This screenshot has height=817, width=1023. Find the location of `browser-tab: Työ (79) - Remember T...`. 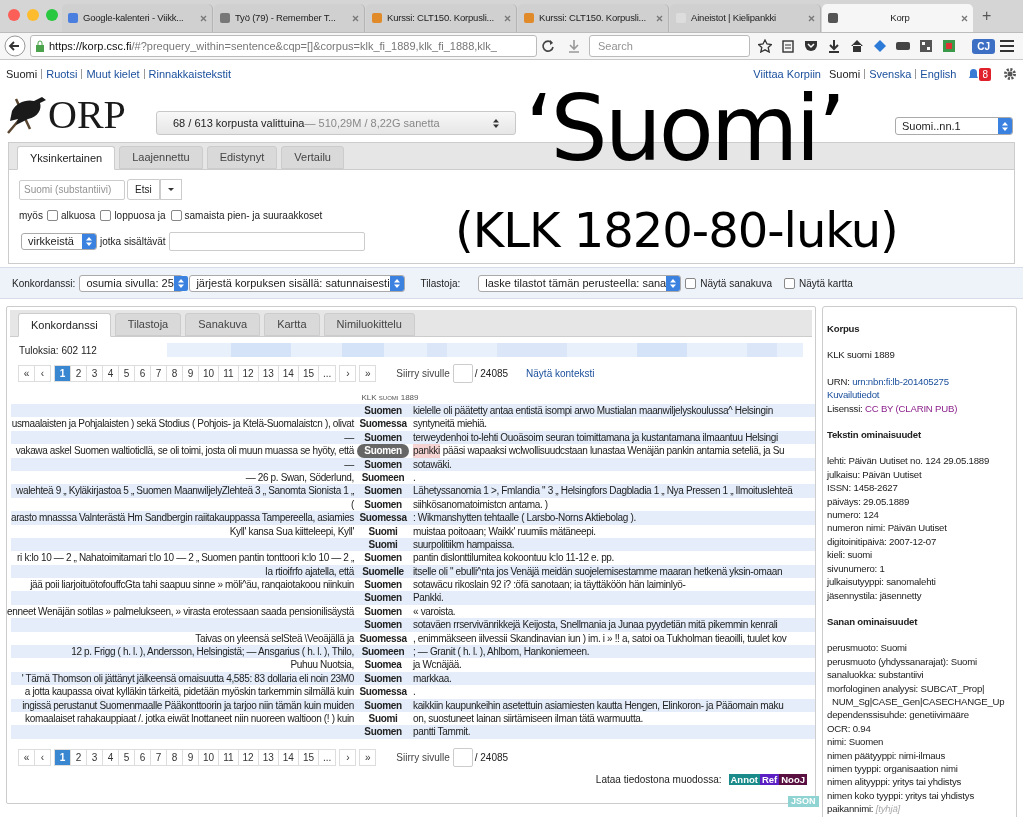

browser-tab: Työ (79) - Remember T... is located at coordinates (289, 18).